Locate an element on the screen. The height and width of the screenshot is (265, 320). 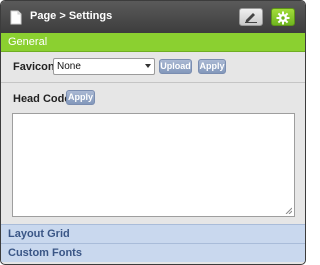
page-icon is located at coordinates (16, 17).